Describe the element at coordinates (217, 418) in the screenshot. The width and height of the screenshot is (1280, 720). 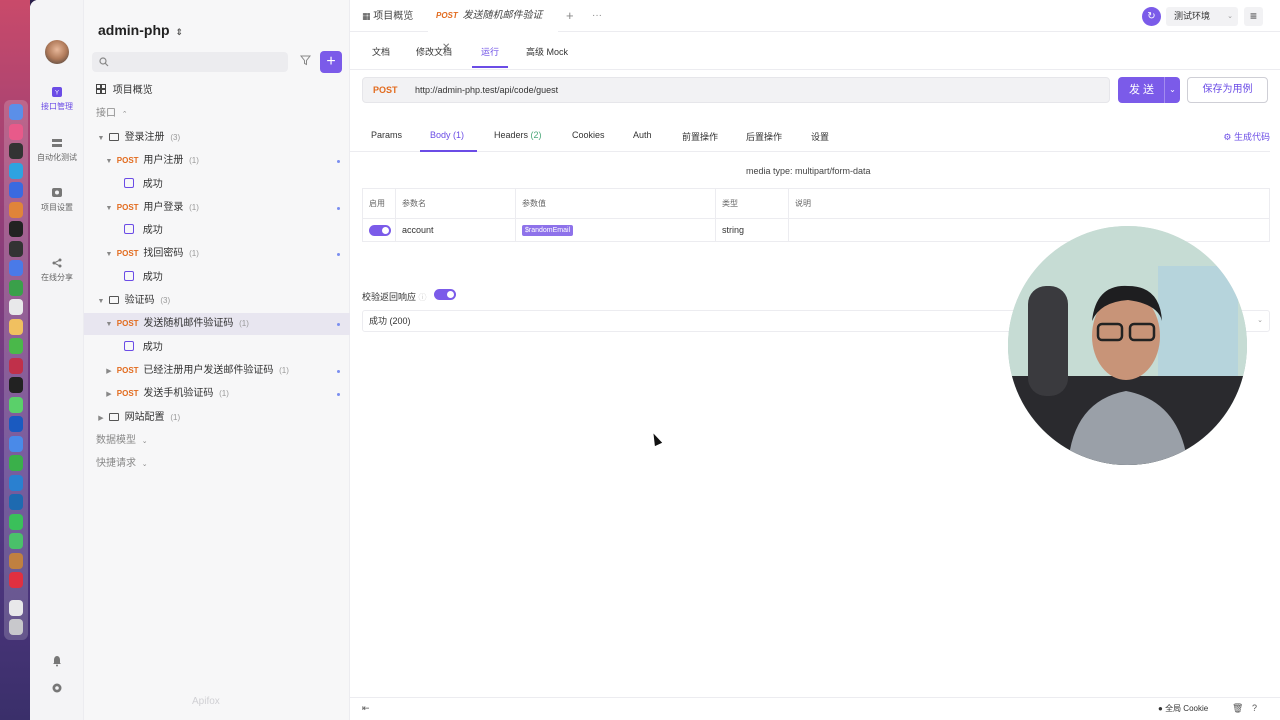
I see `folder-item: ▶ 网站配置 (1)` at that location.